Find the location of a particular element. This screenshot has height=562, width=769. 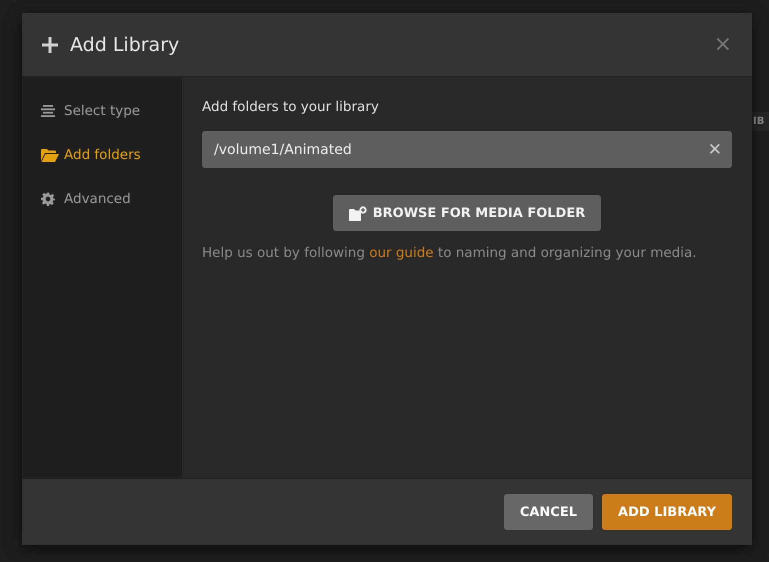

guide-link: our guide is located at coordinates (401, 253).